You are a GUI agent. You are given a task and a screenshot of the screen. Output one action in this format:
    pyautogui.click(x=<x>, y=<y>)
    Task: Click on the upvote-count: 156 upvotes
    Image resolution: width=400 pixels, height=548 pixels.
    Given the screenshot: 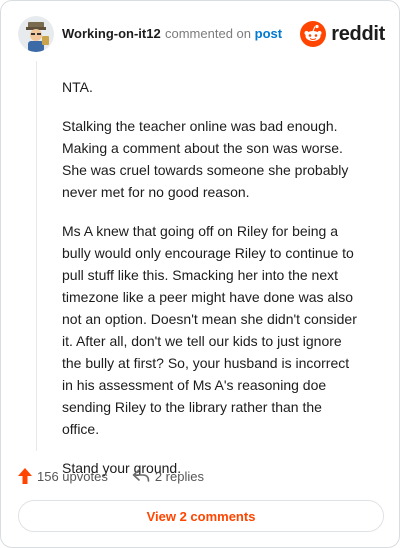 What is the action you would take?
    pyautogui.click(x=72, y=476)
    